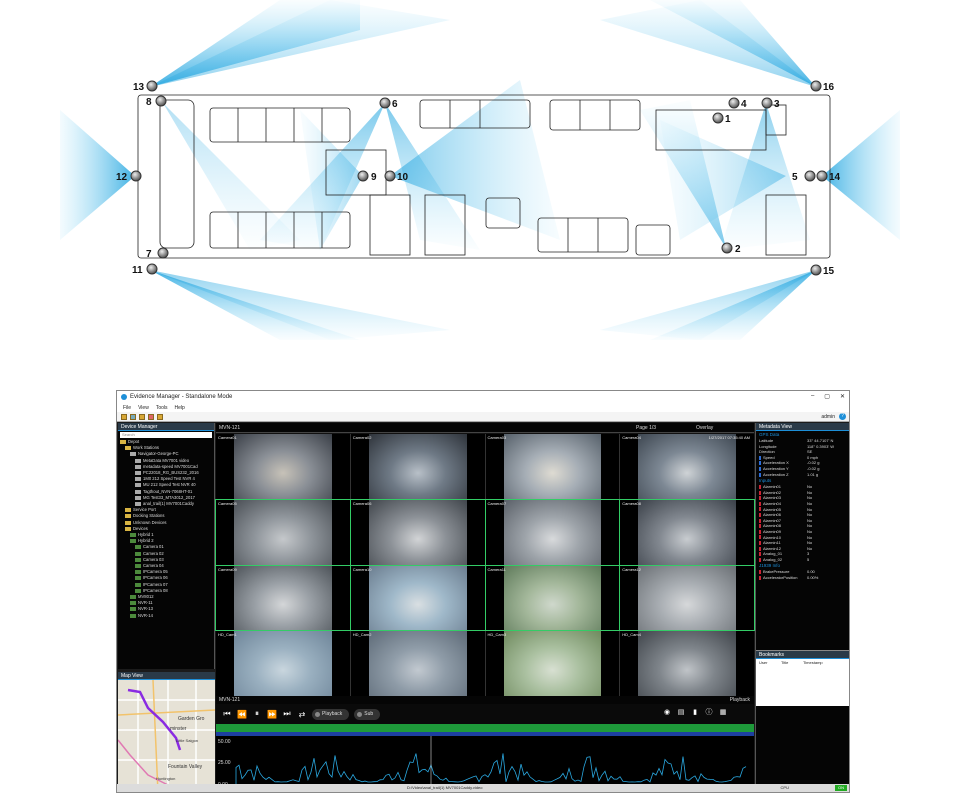 The width and height of the screenshot is (960, 793). What do you see at coordinates (776, 468) in the screenshot?
I see `metadata-key: Acceleration Y` at bounding box center [776, 468].